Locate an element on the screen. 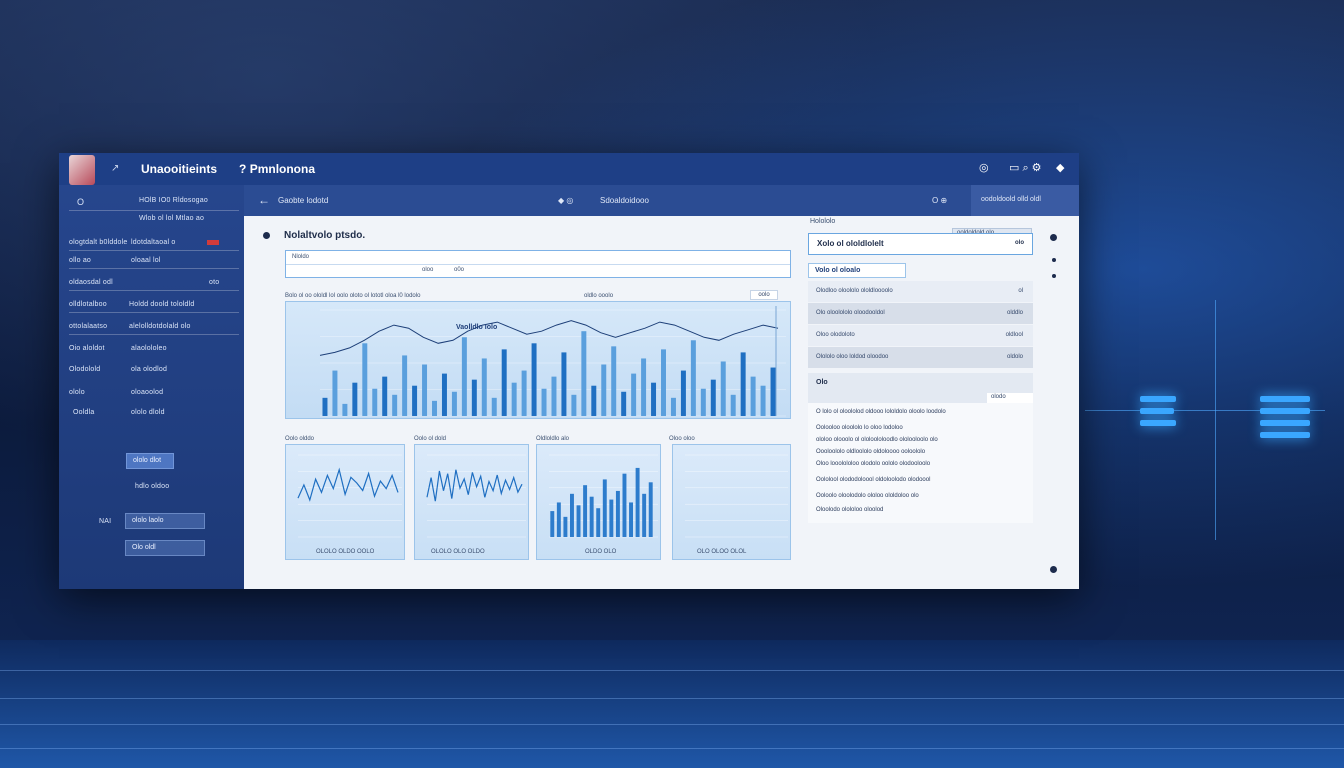 This screenshot has width=1344, height=768. toolbar-panel-label: oodoldoold olld oldl is located at coordinates (1011, 199).